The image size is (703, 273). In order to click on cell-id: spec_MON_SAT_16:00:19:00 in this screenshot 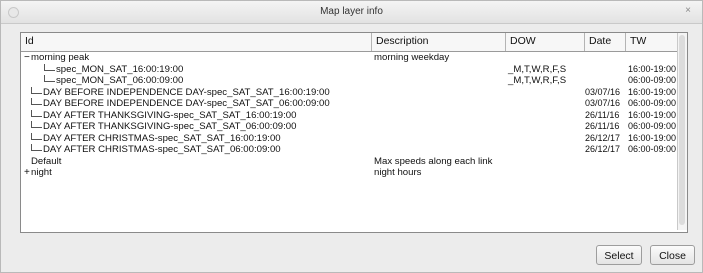, I will do `click(196, 69)`.